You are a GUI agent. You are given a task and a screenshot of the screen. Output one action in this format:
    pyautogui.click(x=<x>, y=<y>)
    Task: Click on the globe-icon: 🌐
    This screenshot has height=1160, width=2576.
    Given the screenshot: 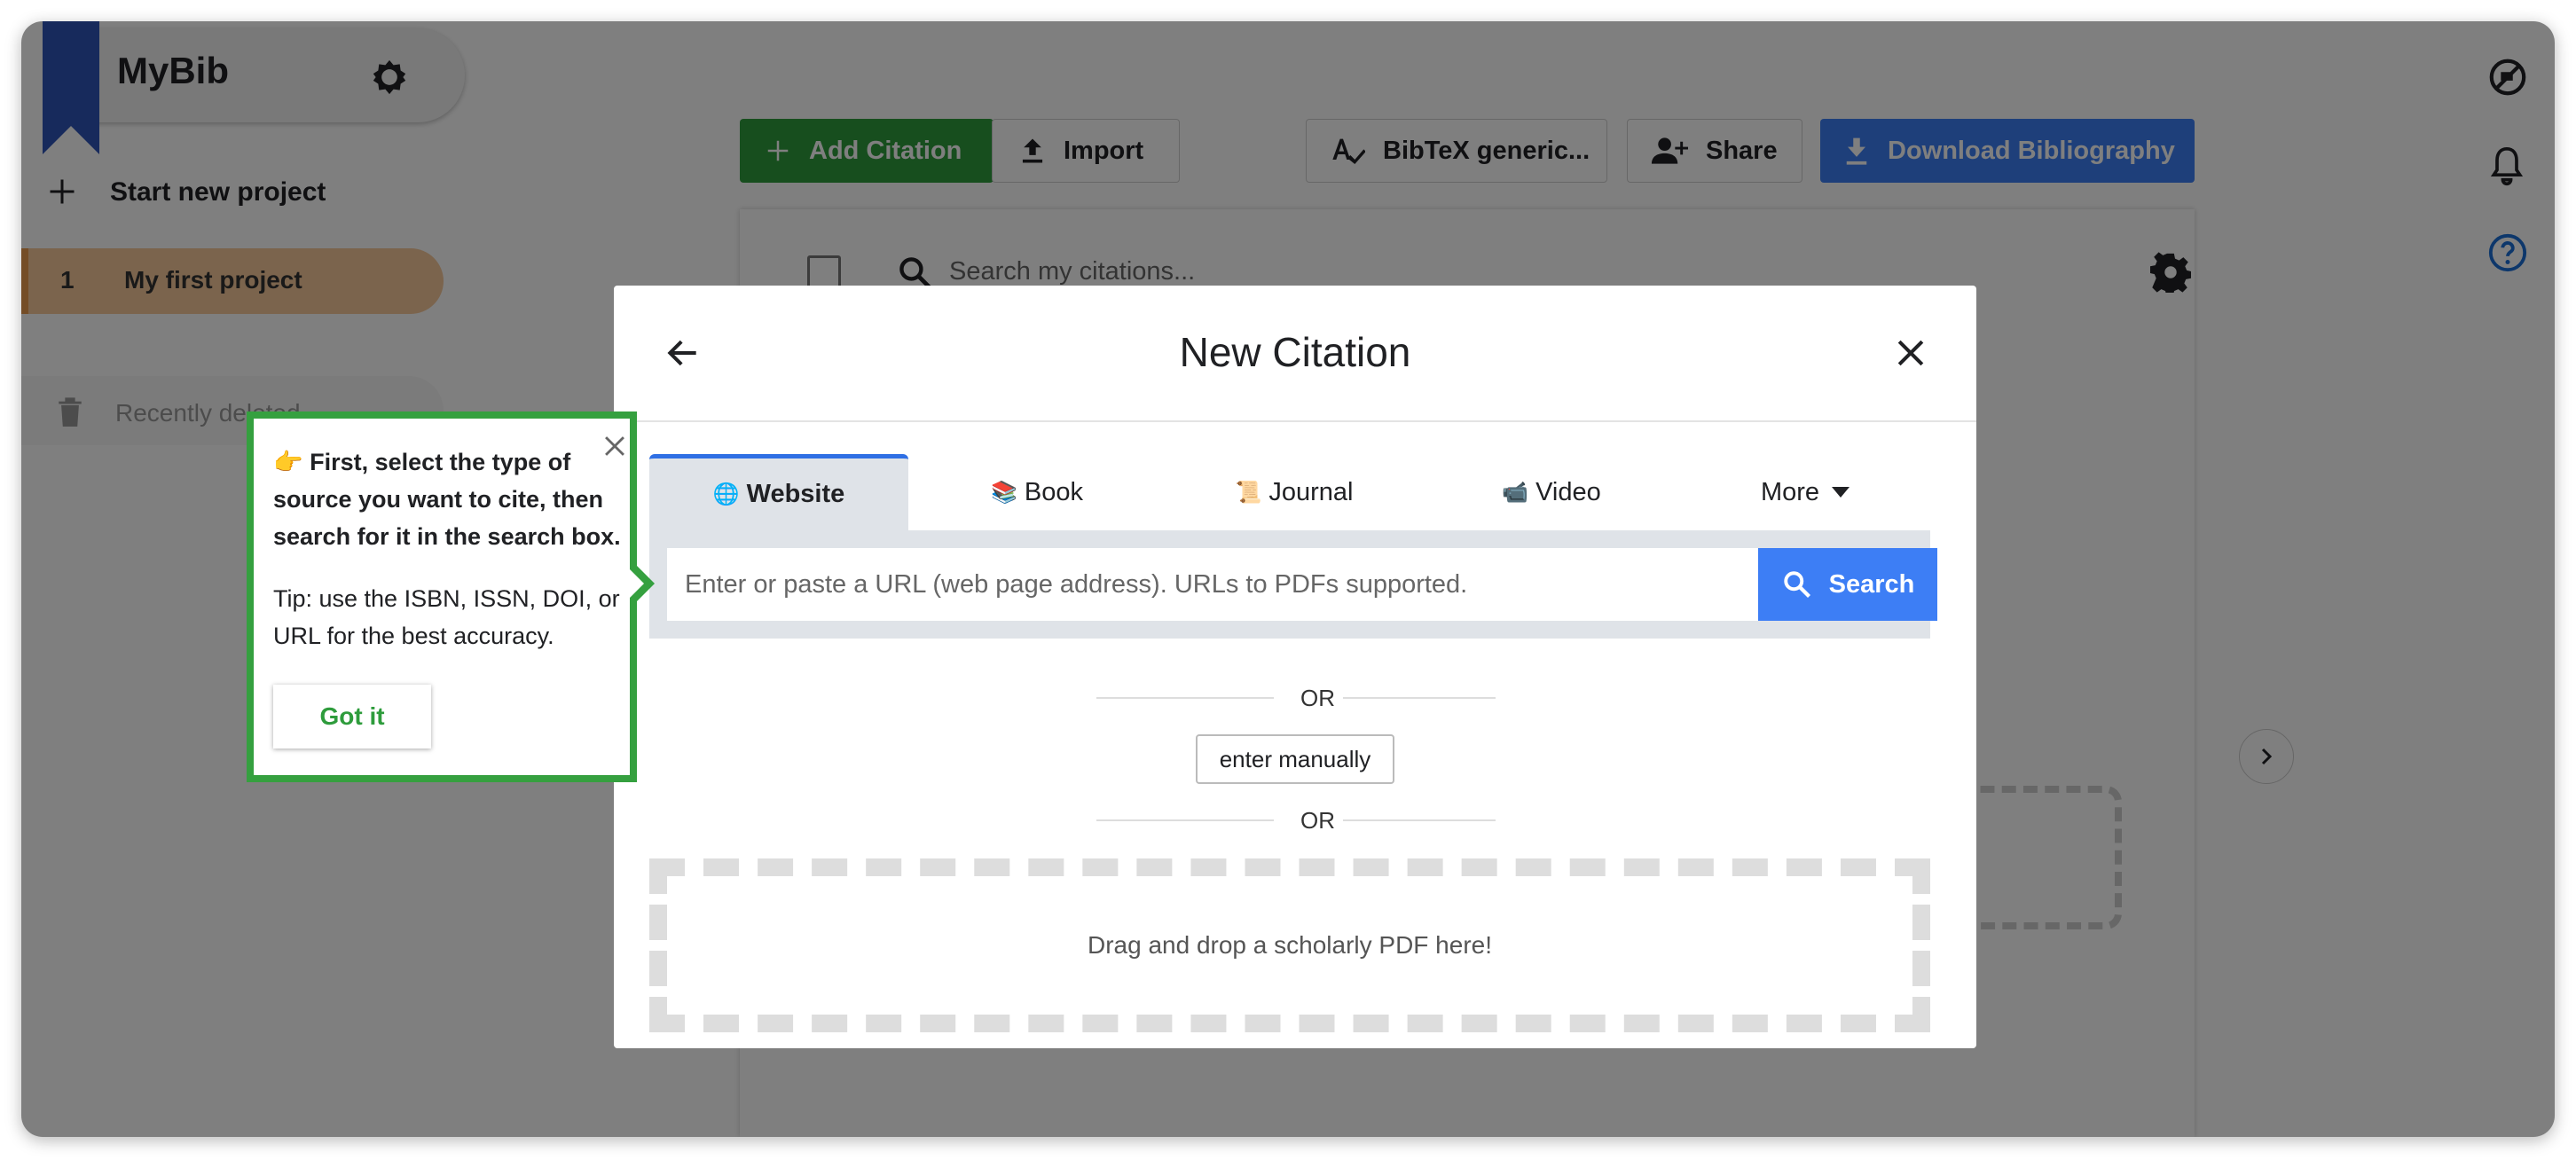 What is the action you would take?
    pyautogui.click(x=726, y=494)
    